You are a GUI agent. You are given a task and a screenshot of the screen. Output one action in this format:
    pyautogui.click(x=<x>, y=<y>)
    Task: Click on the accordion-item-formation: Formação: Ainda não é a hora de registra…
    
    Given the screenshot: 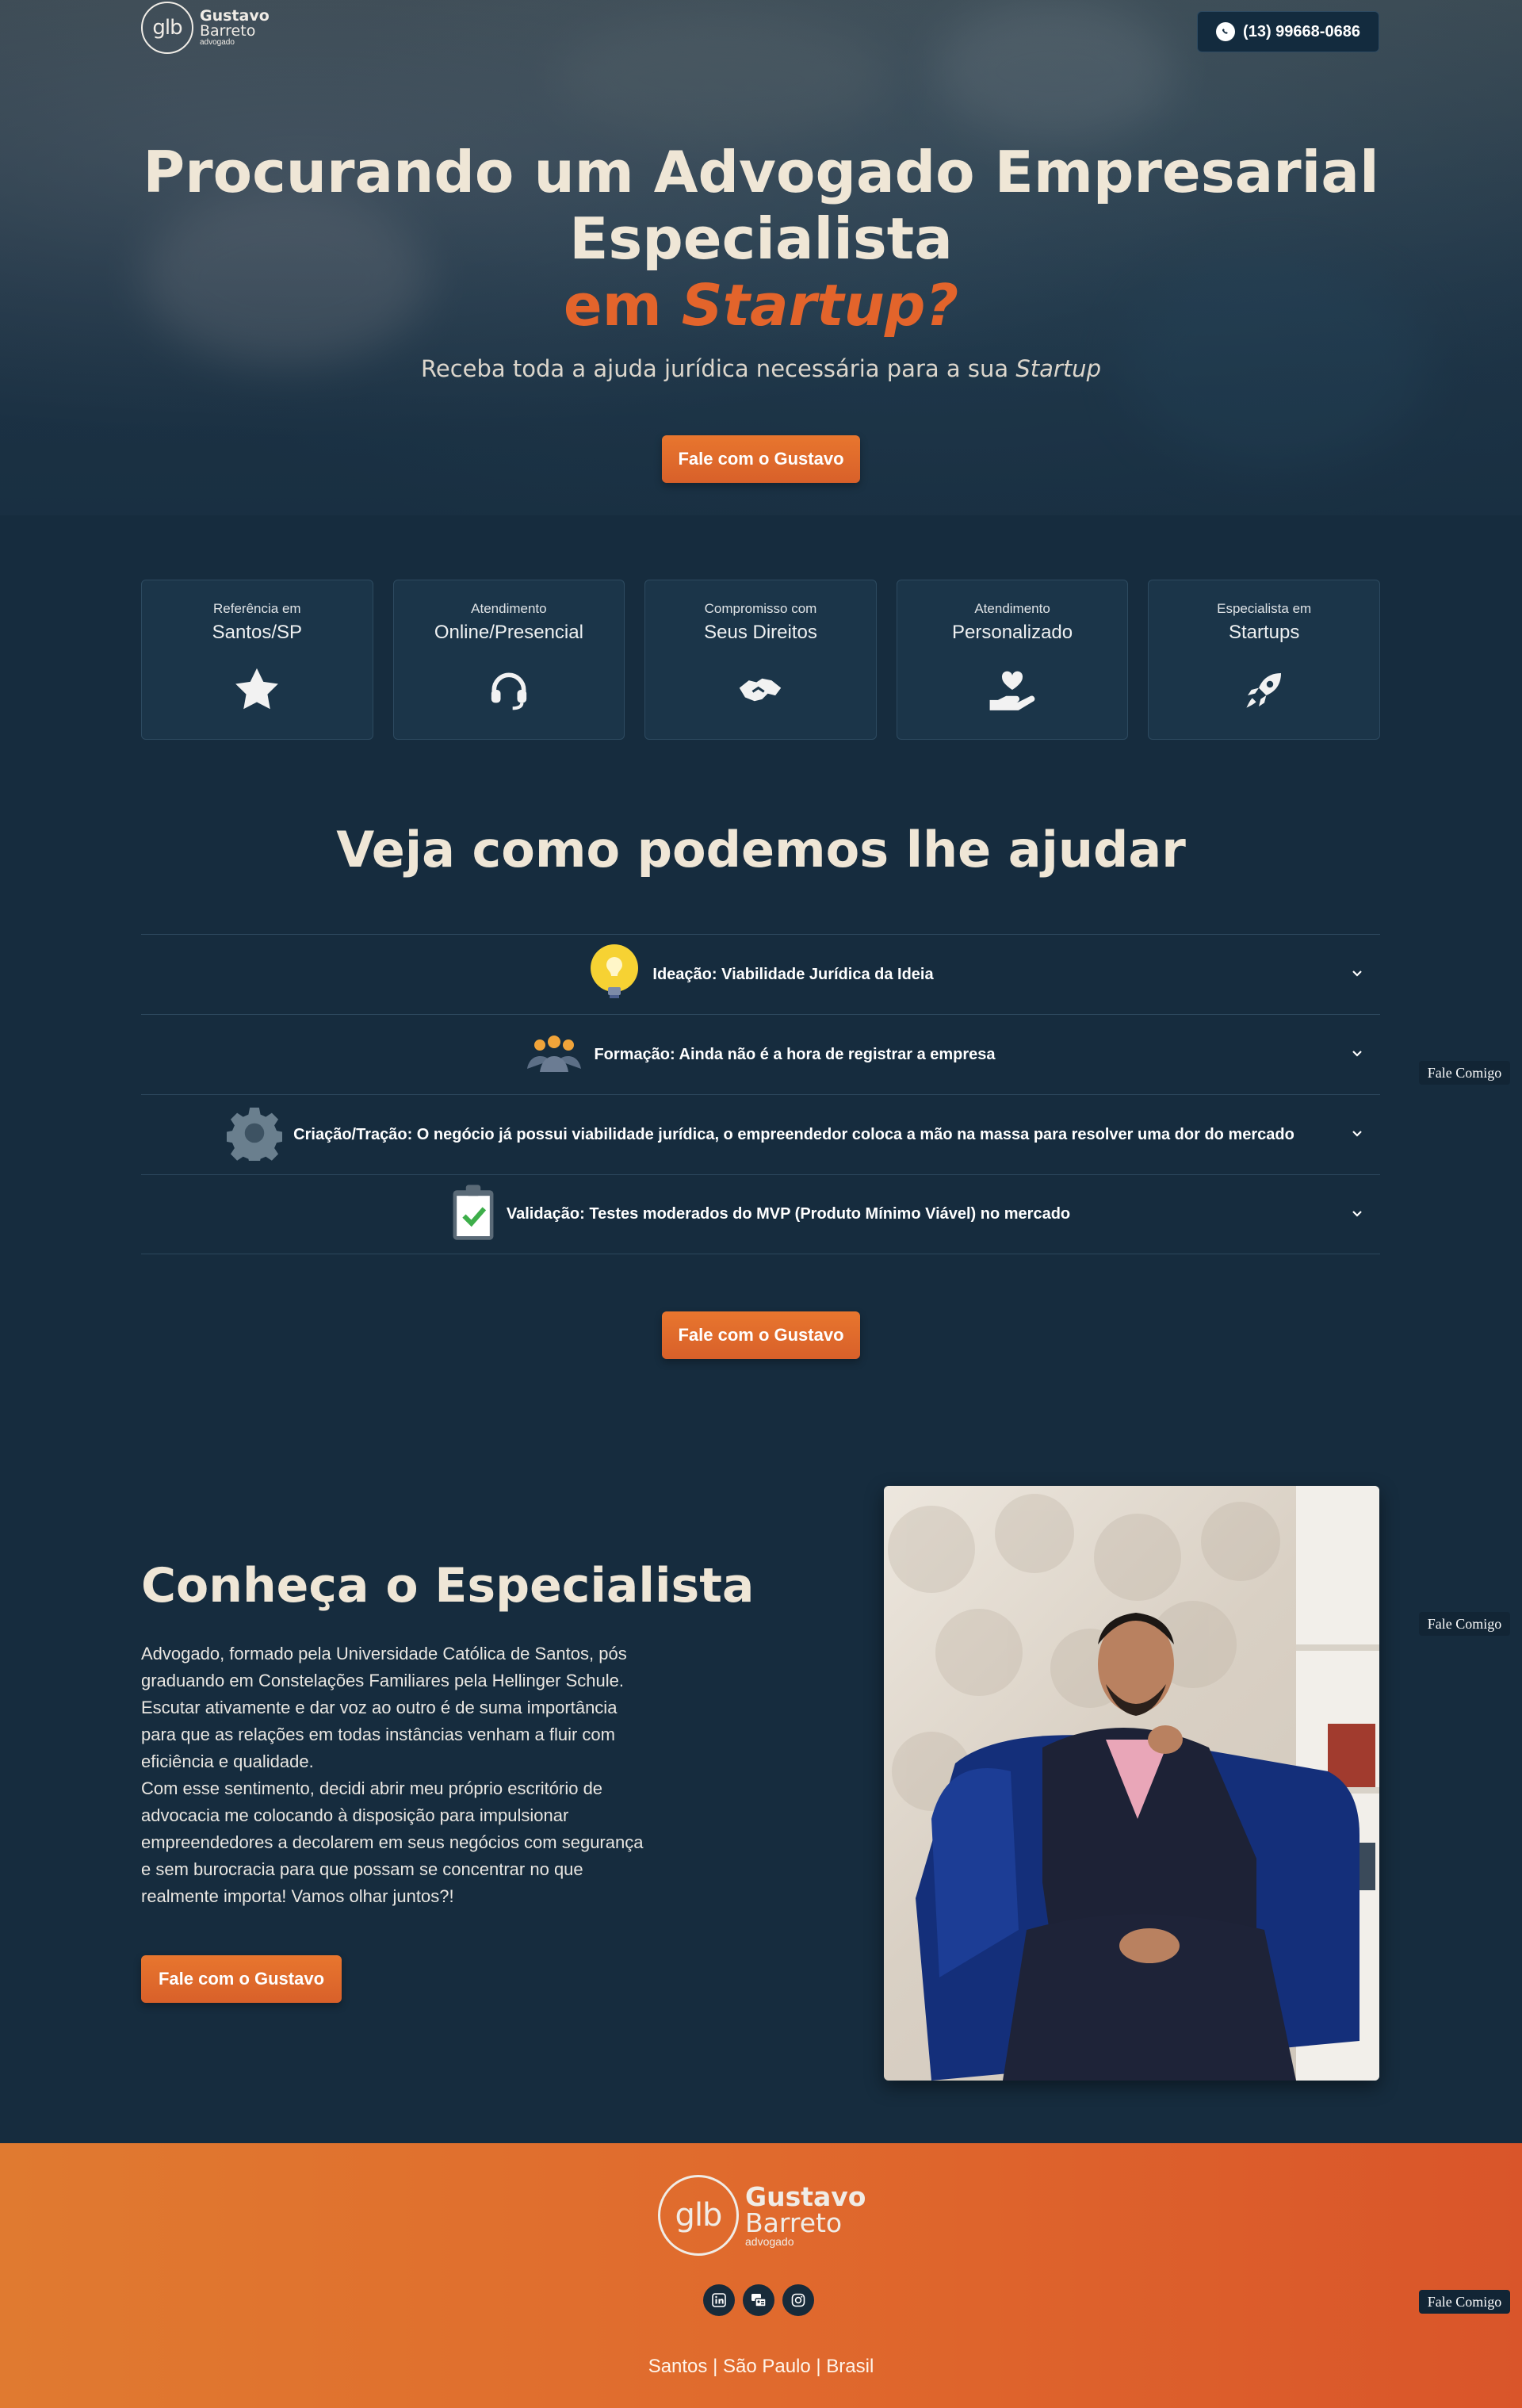 What is the action you would take?
    pyautogui.click(x=760, y=1054)
    